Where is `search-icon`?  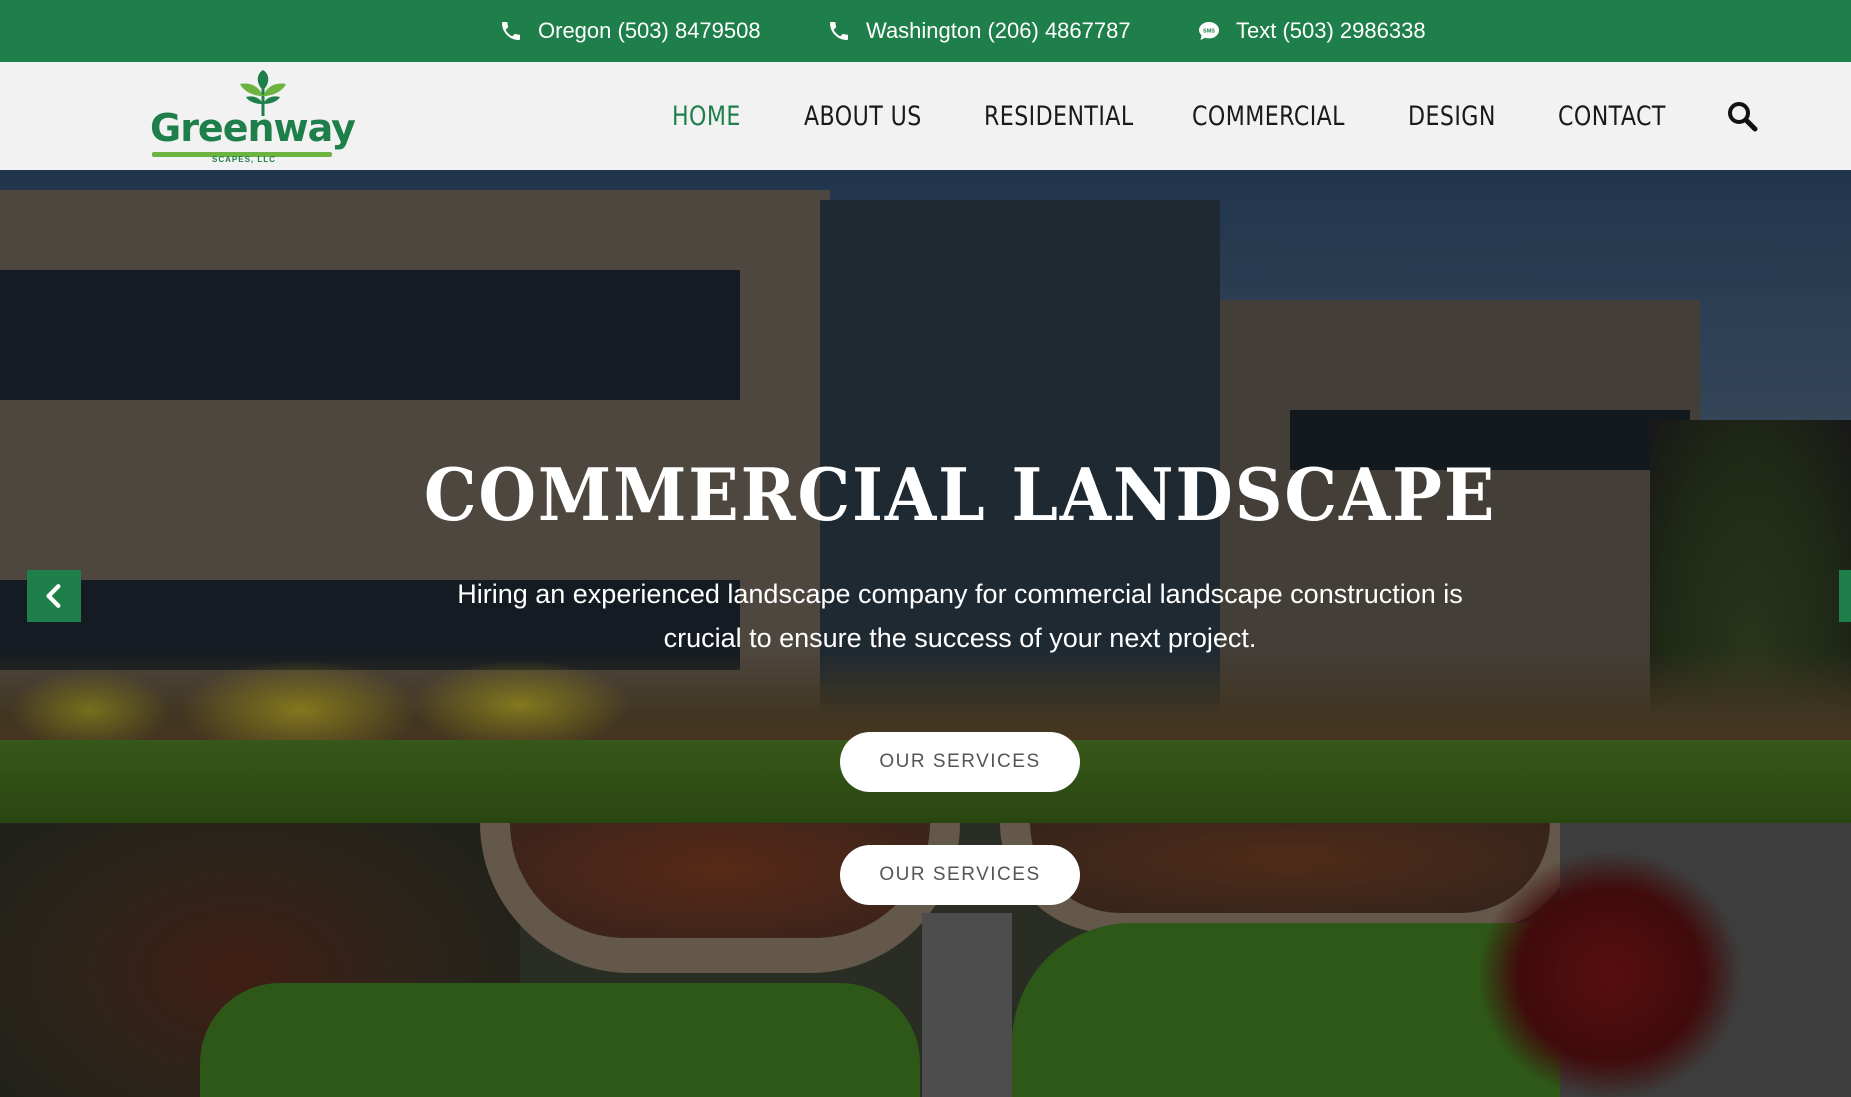
search-icon is located at coordinates (1742, 116).